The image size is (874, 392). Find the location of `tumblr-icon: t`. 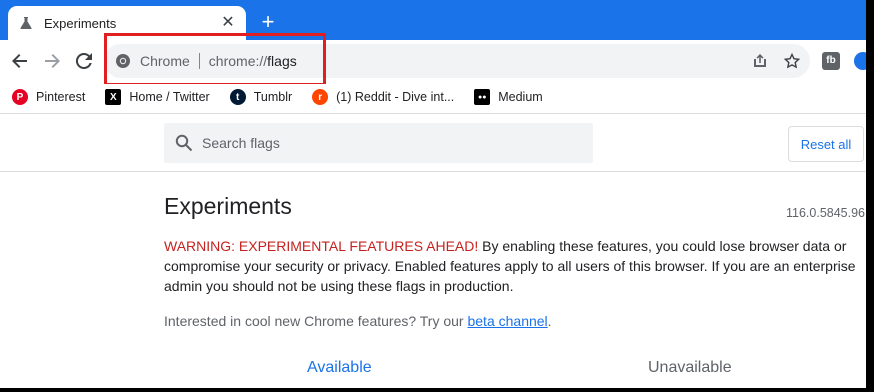

tumblr-icon: t is located at coordinates (237, 97).